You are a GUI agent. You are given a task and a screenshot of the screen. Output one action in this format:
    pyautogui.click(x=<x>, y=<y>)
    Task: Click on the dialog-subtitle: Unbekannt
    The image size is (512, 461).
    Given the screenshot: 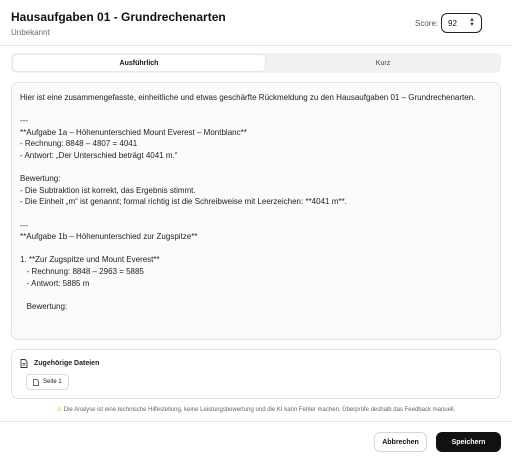 What is the action you would take?
    pyautogui.click(x=30, y=32)
    